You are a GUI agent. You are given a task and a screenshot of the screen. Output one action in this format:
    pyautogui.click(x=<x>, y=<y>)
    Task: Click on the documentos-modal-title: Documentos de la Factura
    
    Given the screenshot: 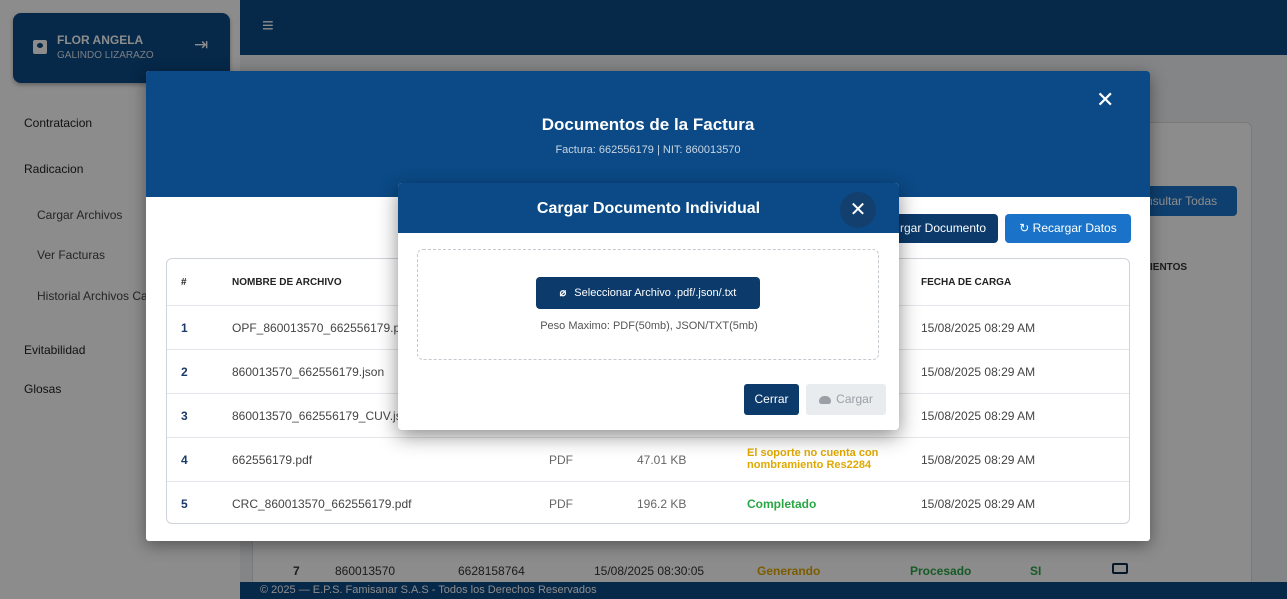 What is the action you would take?
    pyautogui.click(x=648, y=124)
    